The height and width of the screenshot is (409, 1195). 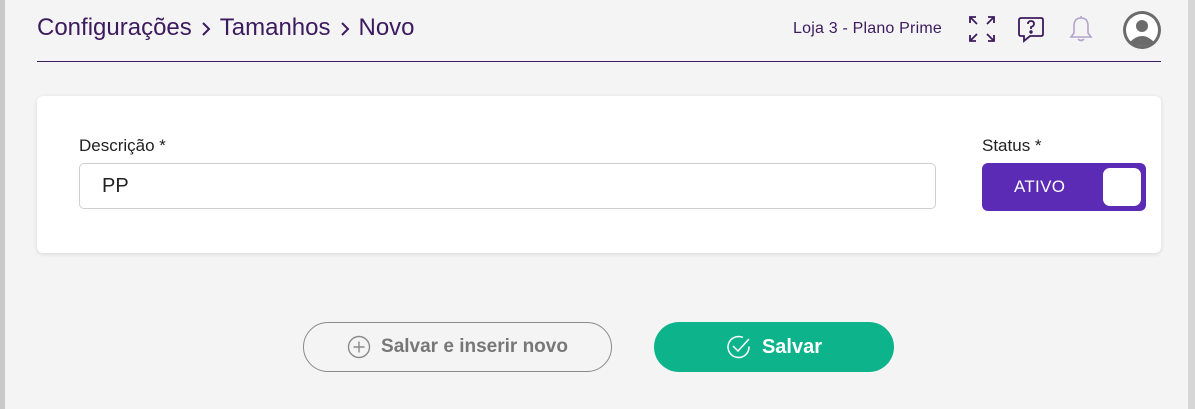 What do you see at coordinates (867, 28) in the screenshot?
I see `store-plan-label: Loja 3 - Plano Prime` at bounding box center [867, 28].